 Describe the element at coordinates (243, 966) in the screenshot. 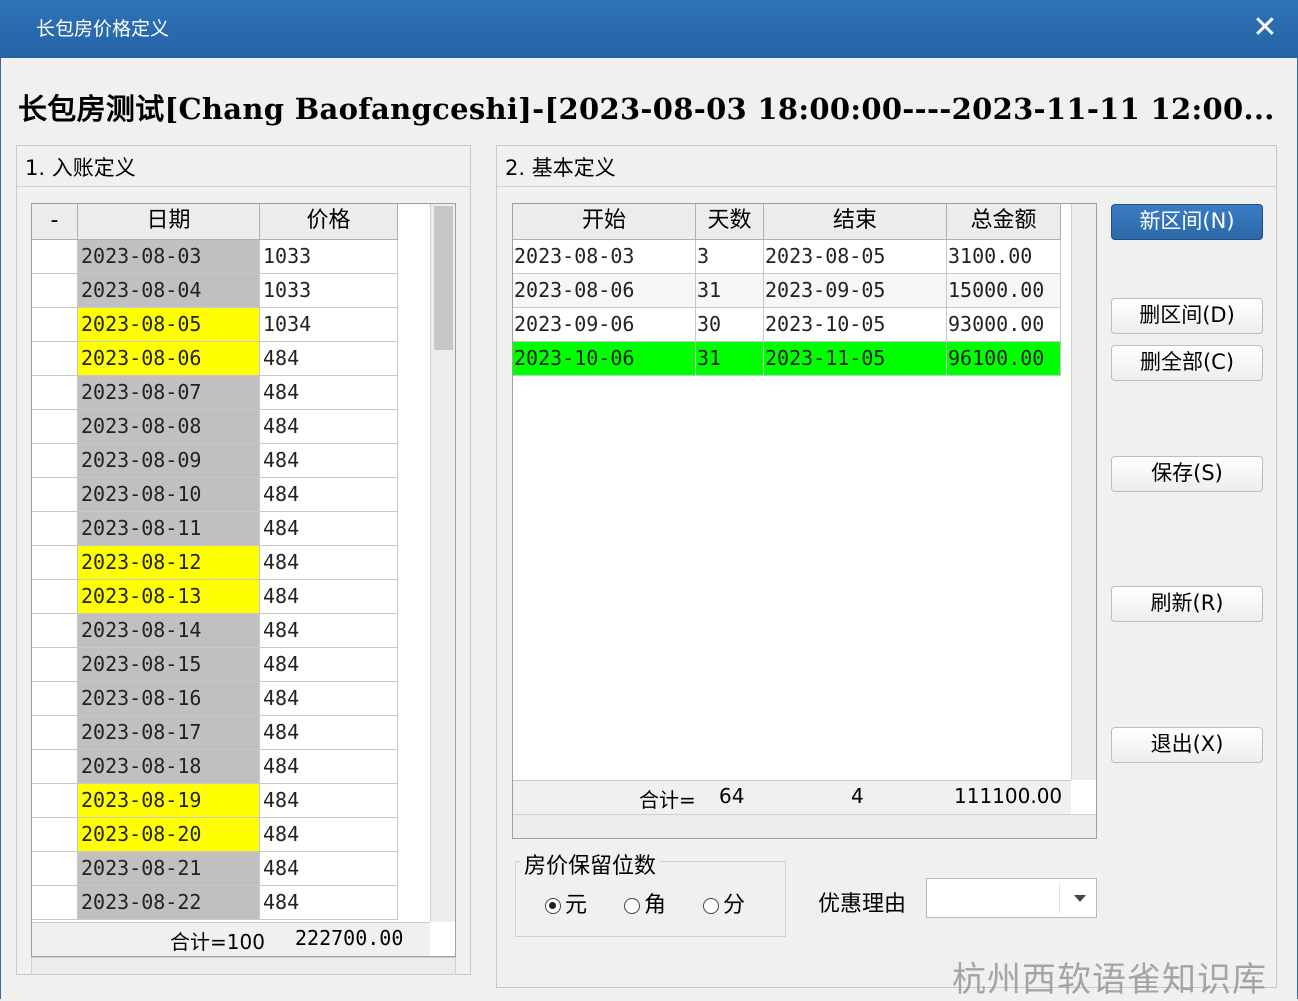

I see `left-horizontal-scrollbar` at that location.